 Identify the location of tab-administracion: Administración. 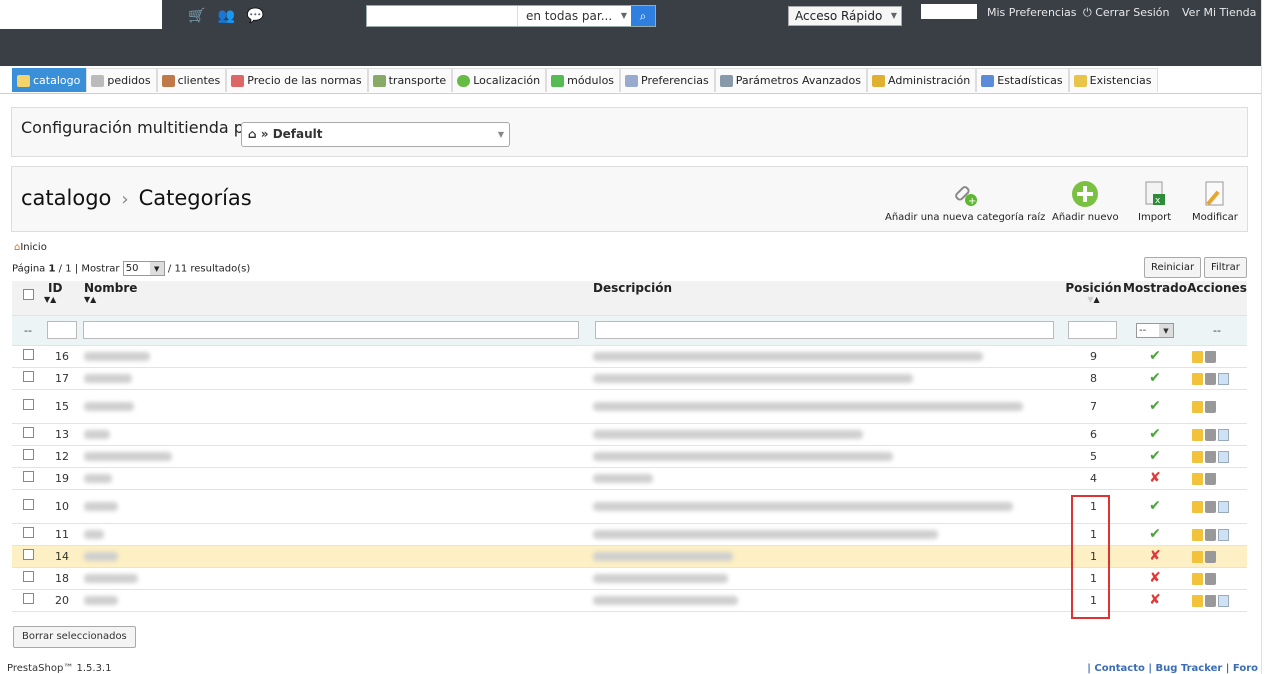
(922, 80).